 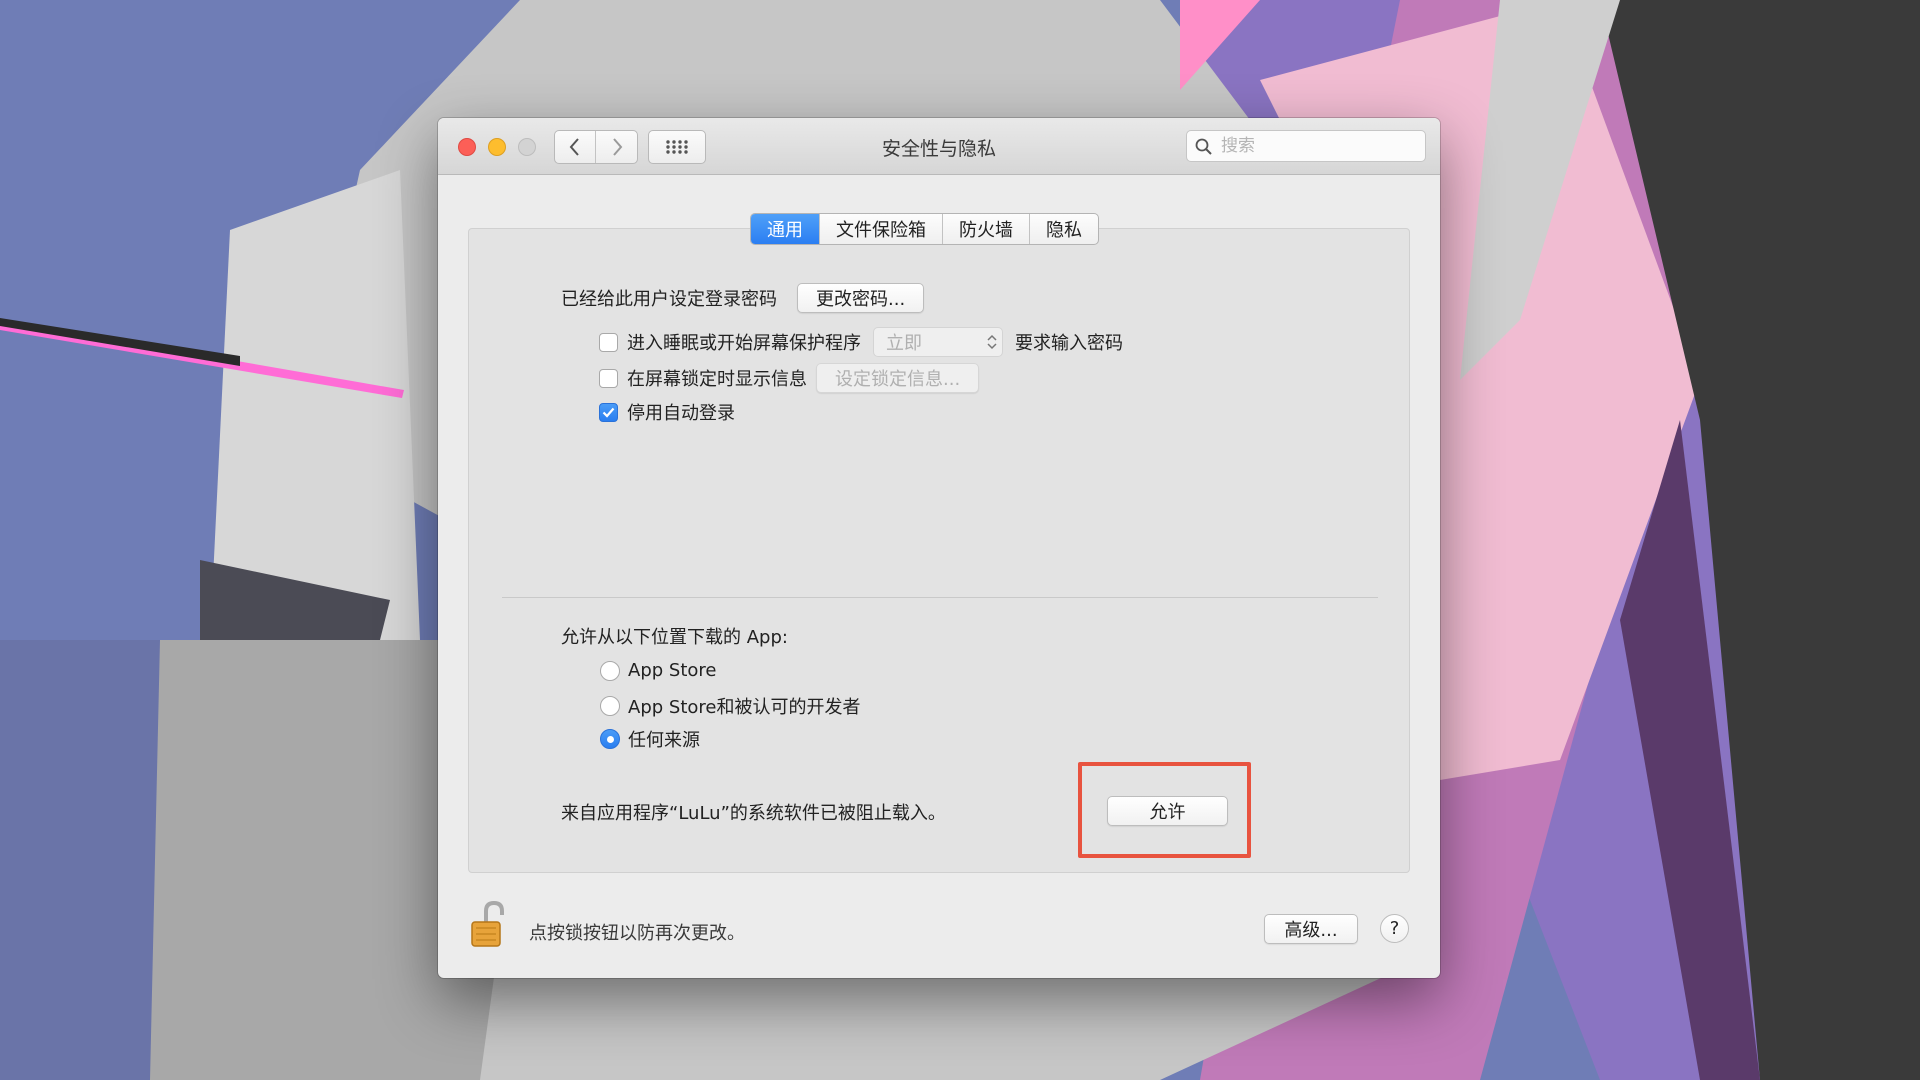 I want to click on tab-bar: 通用 文件保险箱 防火墙 隐私, so click(x=924, y=229).